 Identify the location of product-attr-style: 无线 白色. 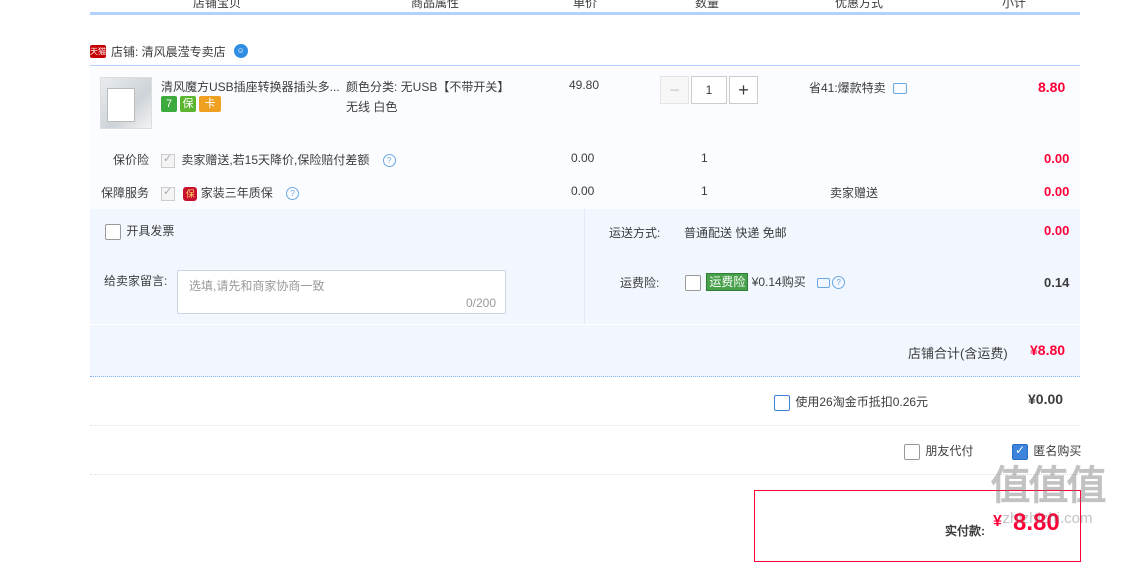
(372, 107).